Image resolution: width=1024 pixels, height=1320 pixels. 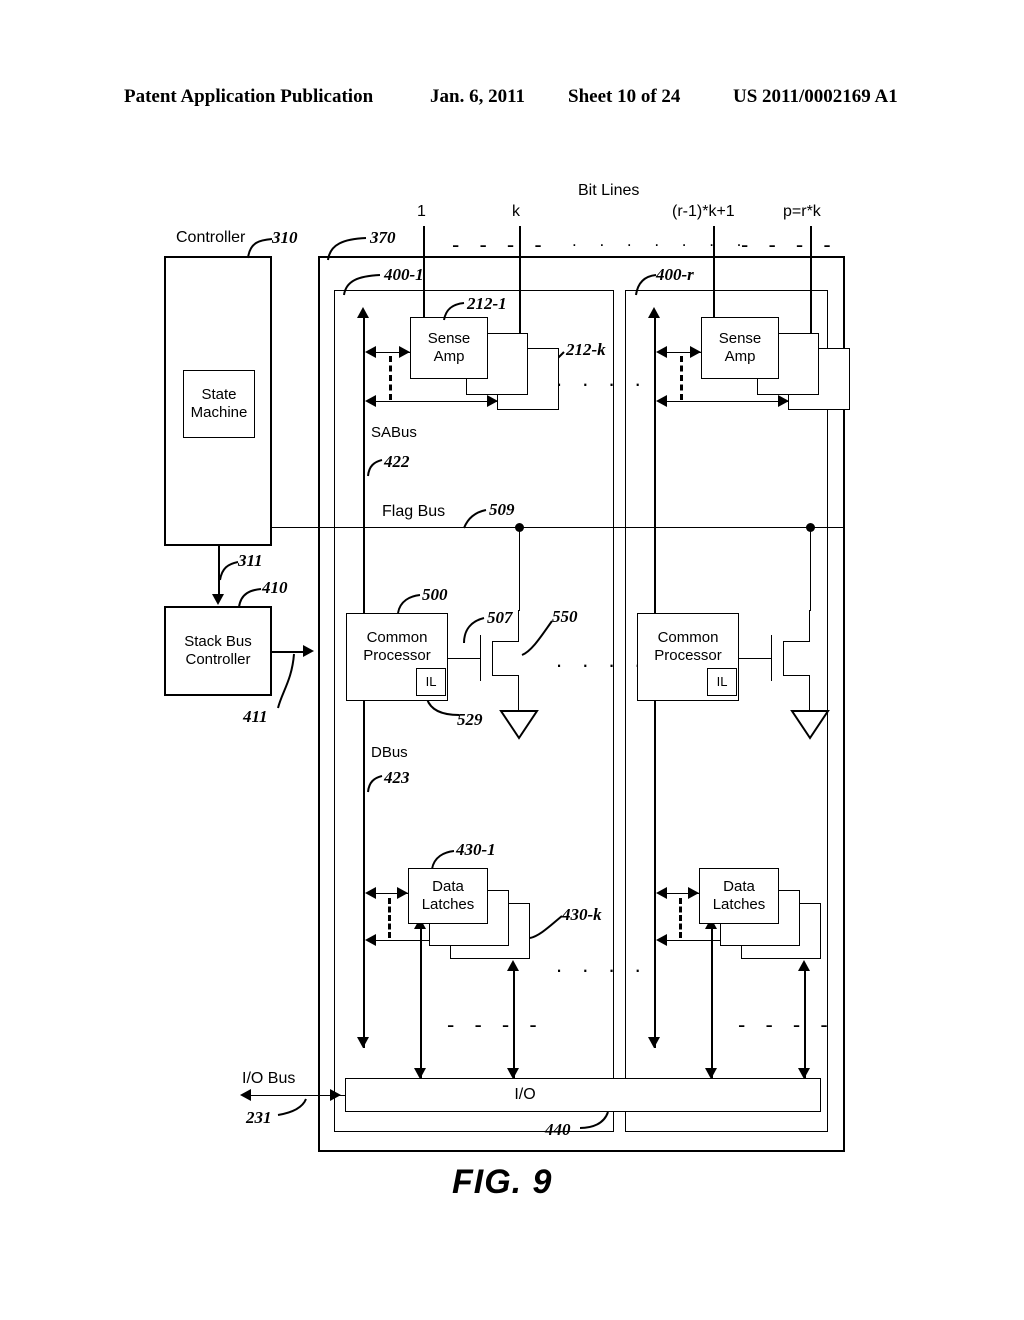 What do you see at coordinates (229, 571) in the screenshot?
I see `ref-311-leader` at bounding box center [229, 571].